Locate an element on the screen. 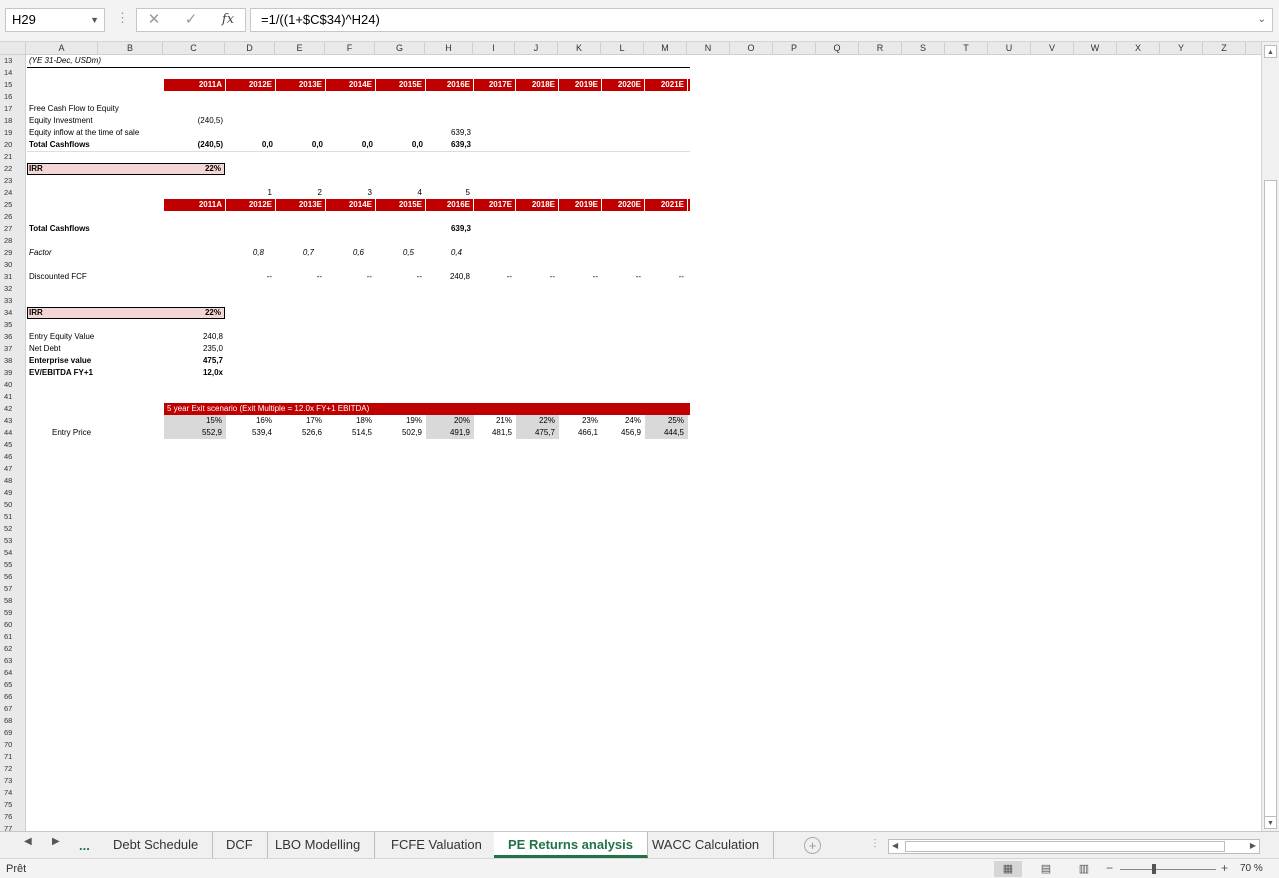 The height and width of the screenshot is (878, 1279). exit-irr-value: 19% is located at coordinates (400, 421).